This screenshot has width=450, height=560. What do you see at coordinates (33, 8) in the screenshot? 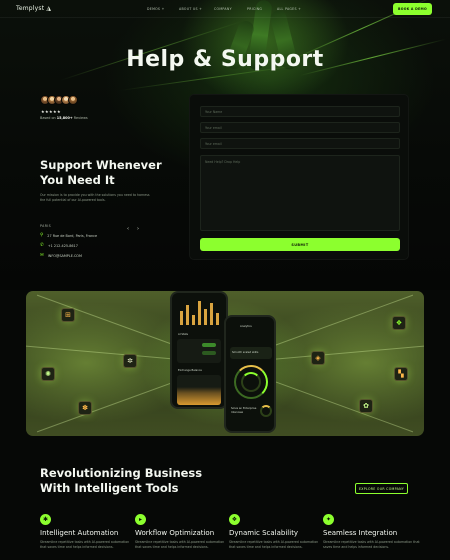
I see `brand-logo: Templyst ◮` at bounding box center [33, 8].